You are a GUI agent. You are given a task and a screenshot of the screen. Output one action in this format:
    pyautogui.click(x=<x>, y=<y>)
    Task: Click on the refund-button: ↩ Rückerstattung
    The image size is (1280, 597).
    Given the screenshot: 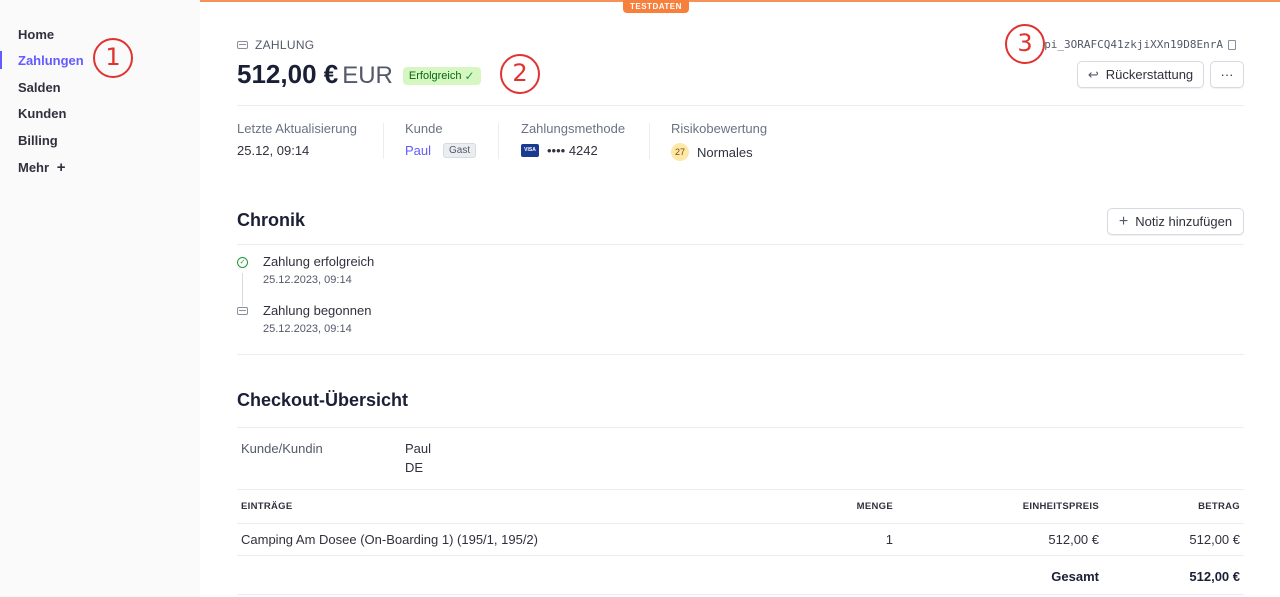 What is the action you would take?
    pyautogui.click(x=1140, y=74)
    